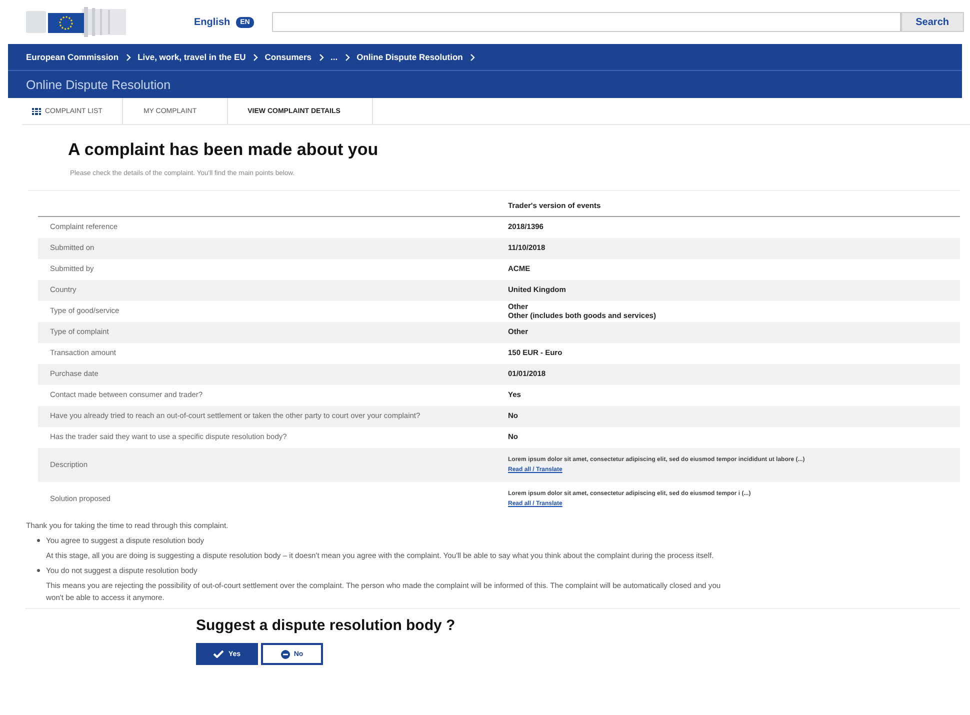  I want to click on breadcrumb-link: Live, work, travel in the EU, so click(192, 57).